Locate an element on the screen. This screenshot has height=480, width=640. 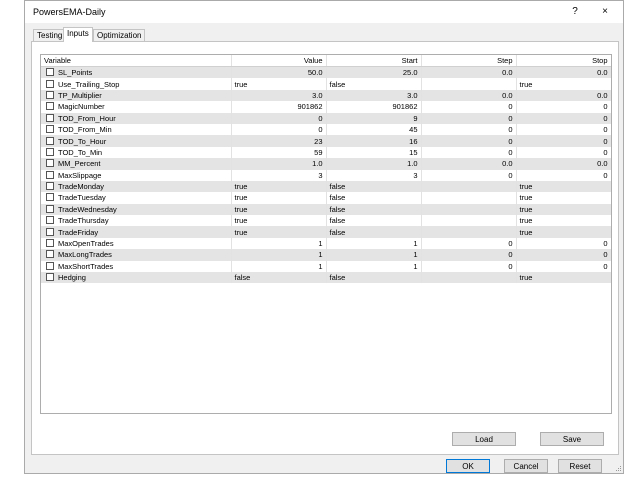
save-button: Save is located at coordinates (572, 439).